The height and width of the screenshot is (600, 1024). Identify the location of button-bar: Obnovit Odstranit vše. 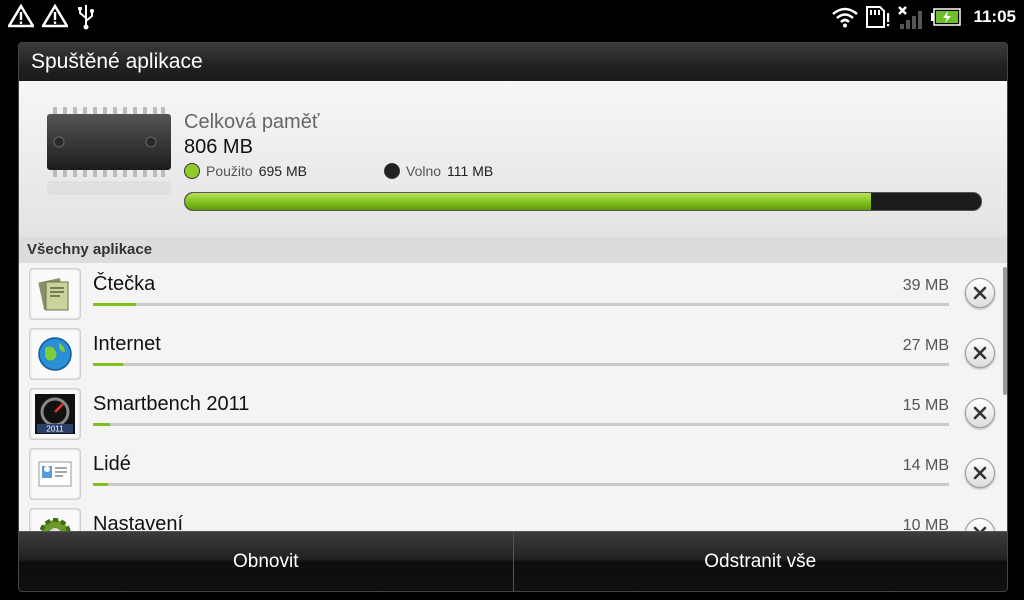
(513, 561).